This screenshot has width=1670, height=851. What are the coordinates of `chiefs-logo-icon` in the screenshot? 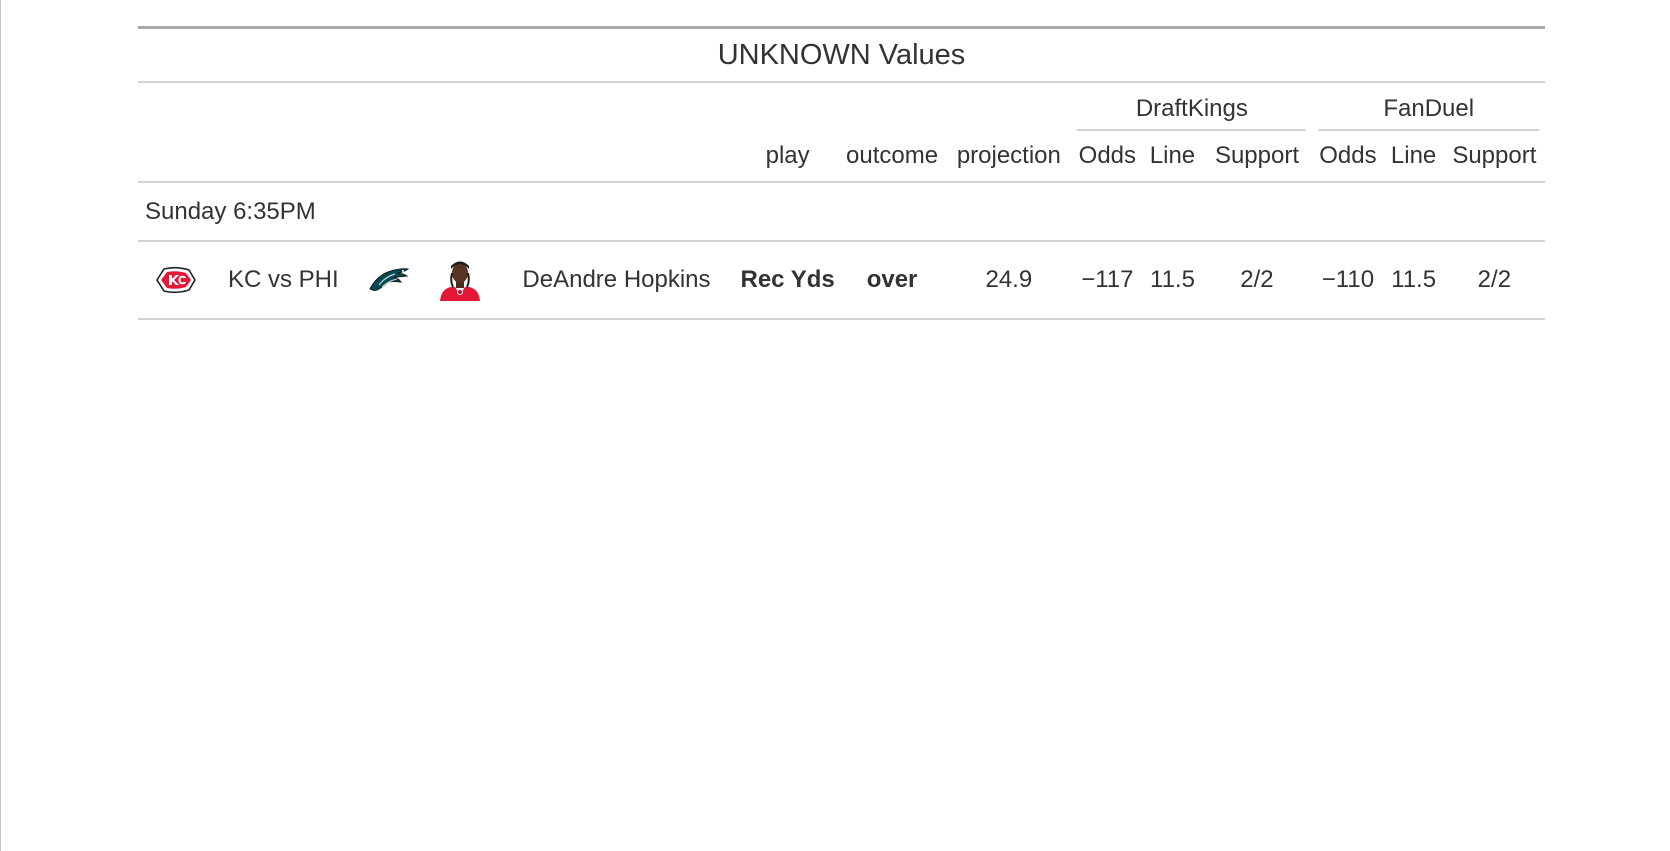 It's located at (176, 280).